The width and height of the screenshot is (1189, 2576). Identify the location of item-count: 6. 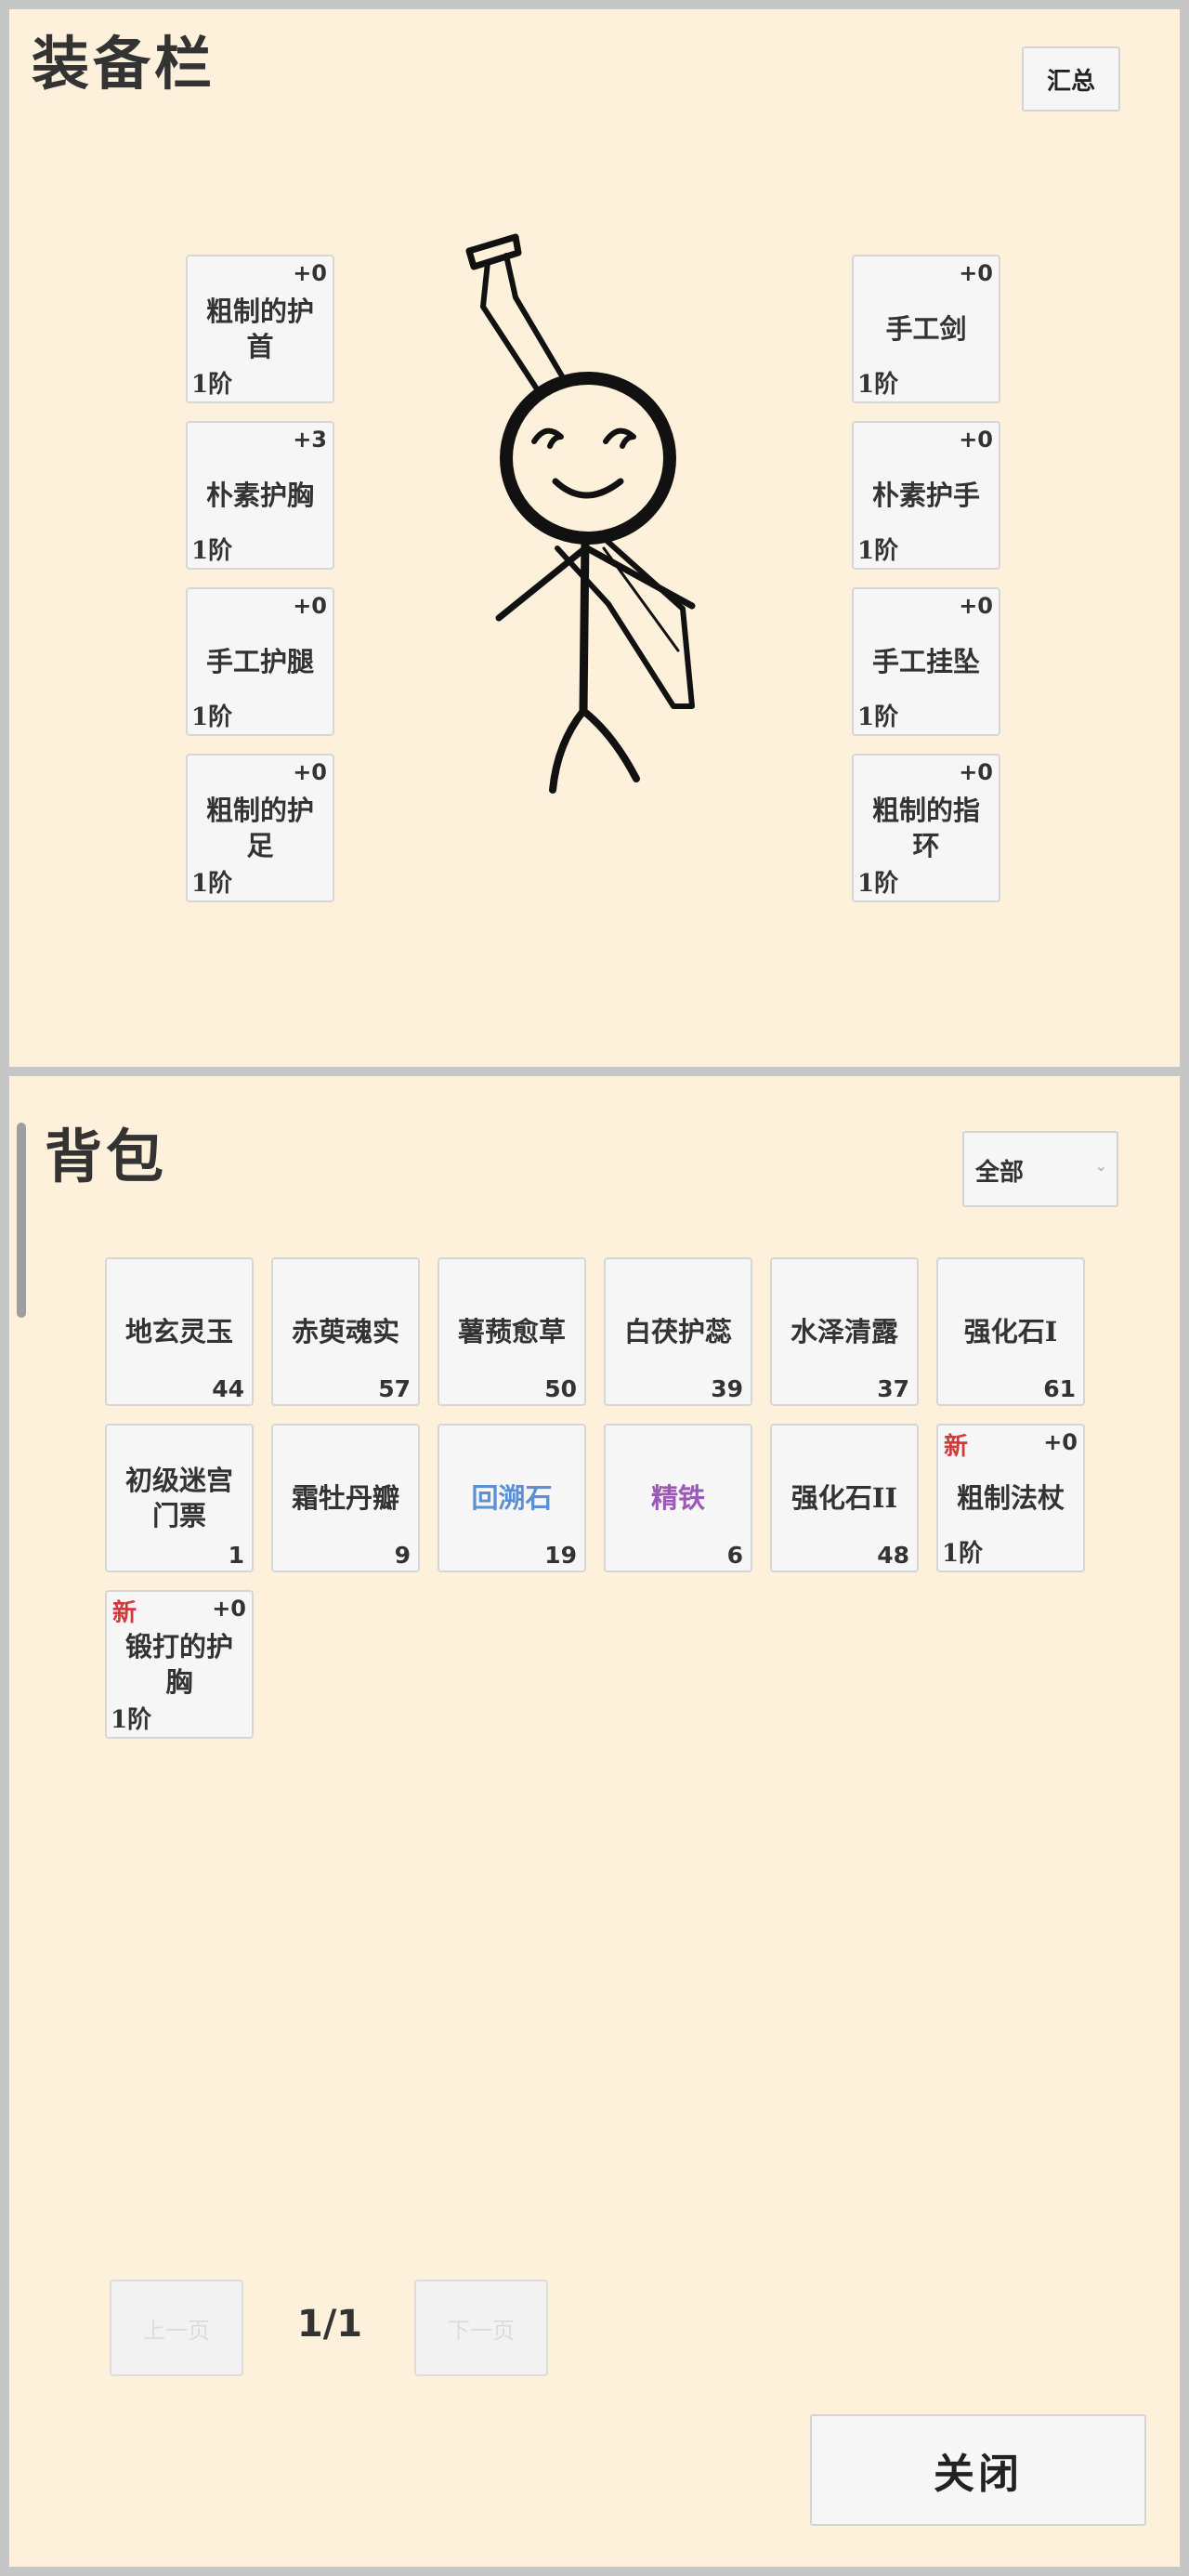
(734, 1555).